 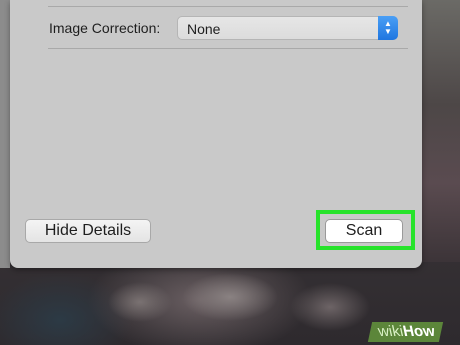 What do you see at coordinates (105, 28) in the screenshot?
I see `image-correction-label: Image Correction:` at bounding box center [105, 28].